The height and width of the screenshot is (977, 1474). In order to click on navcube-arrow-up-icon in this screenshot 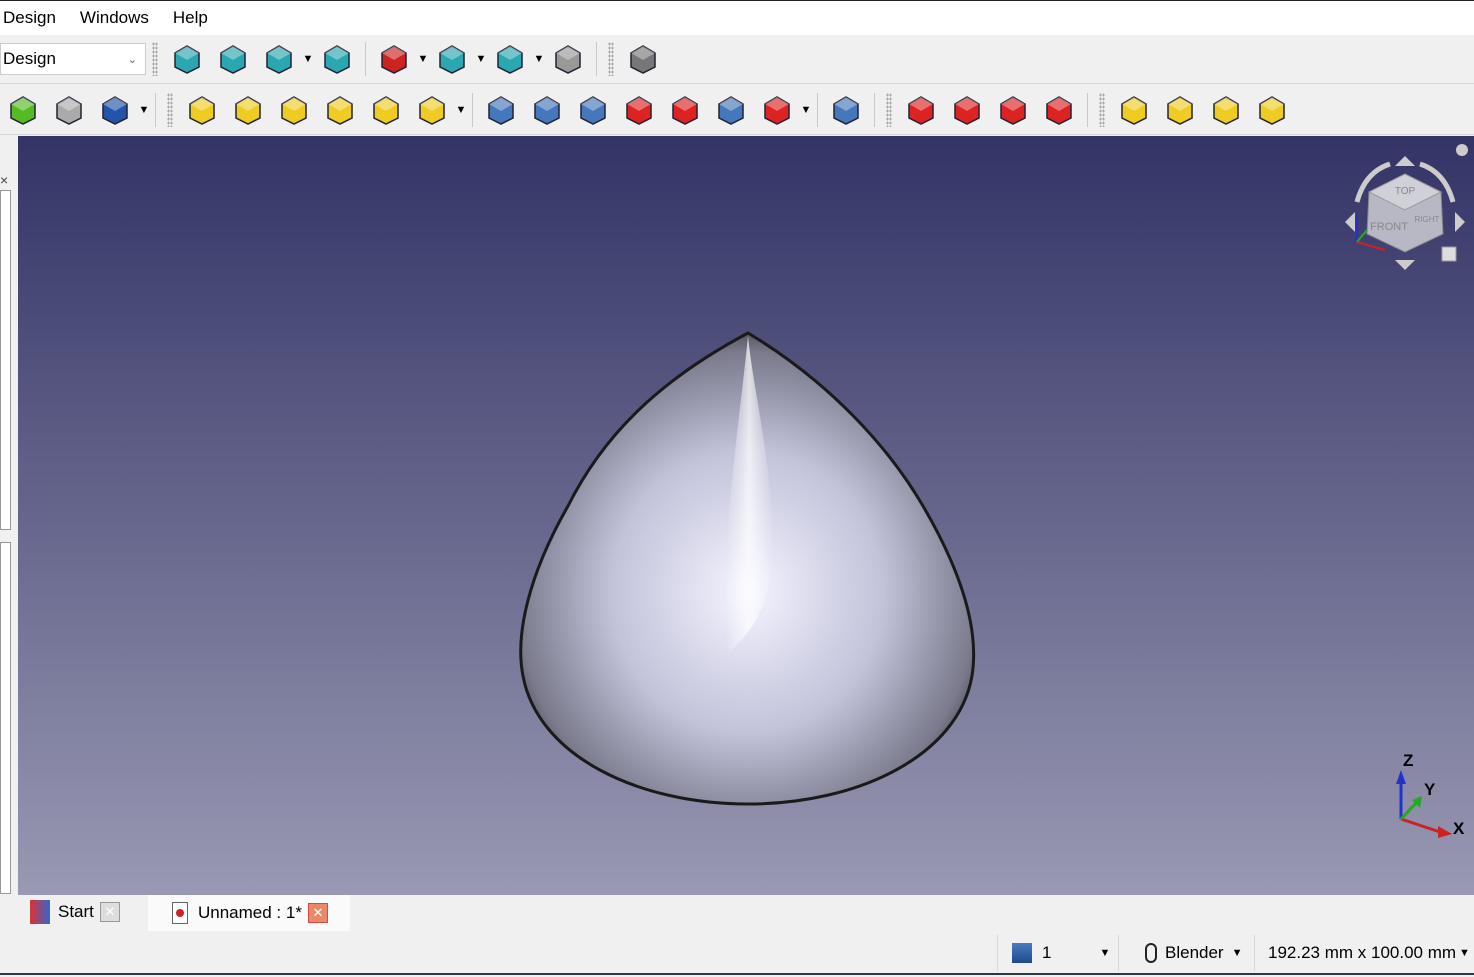, I will do `click(1405, 161)`.